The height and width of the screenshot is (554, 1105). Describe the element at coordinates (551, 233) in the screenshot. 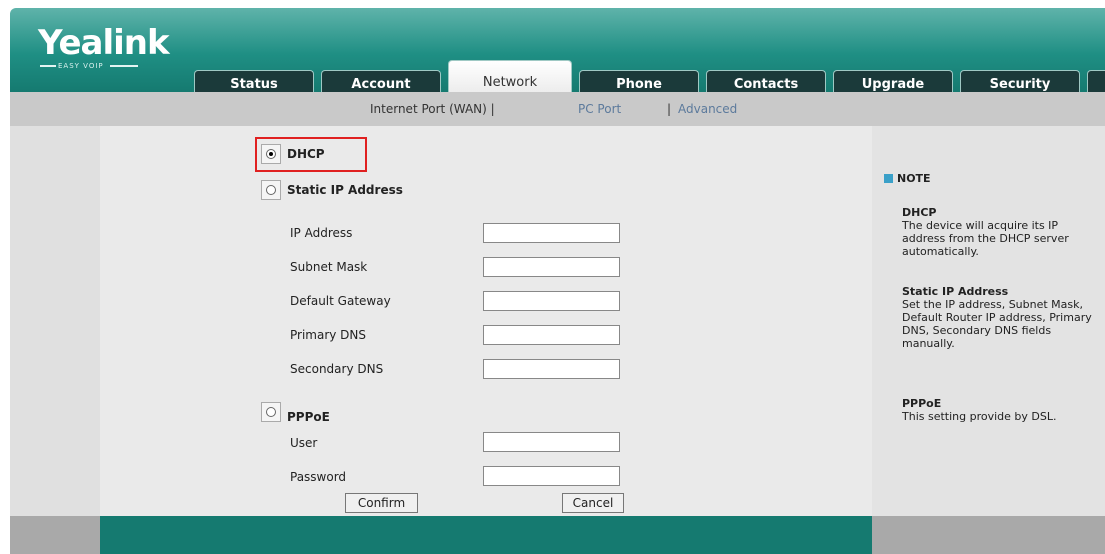

I see `ip-address-input` at that location.